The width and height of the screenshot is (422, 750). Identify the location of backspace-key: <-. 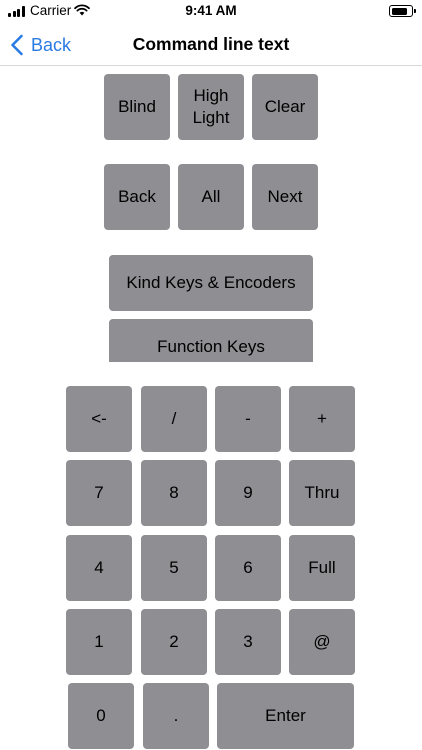
(99, 419).